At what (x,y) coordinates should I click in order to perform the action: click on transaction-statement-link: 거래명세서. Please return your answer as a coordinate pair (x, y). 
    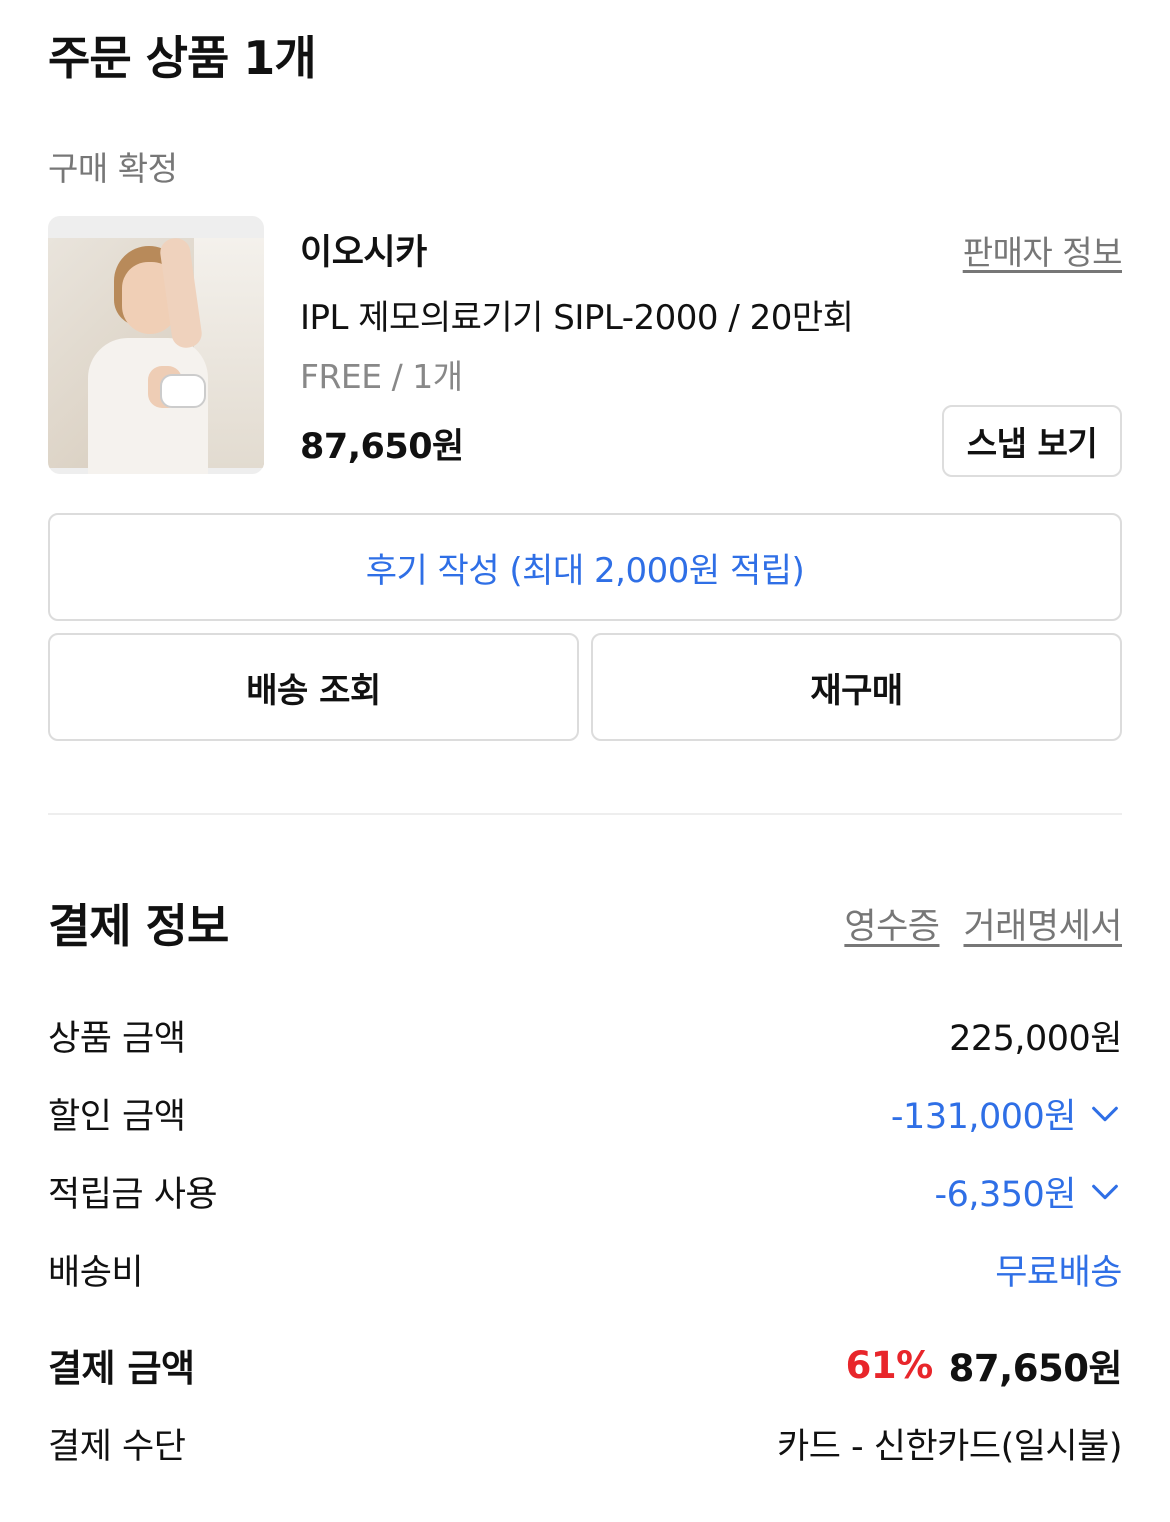
    Looking at the image, I should click on (1042, 923).